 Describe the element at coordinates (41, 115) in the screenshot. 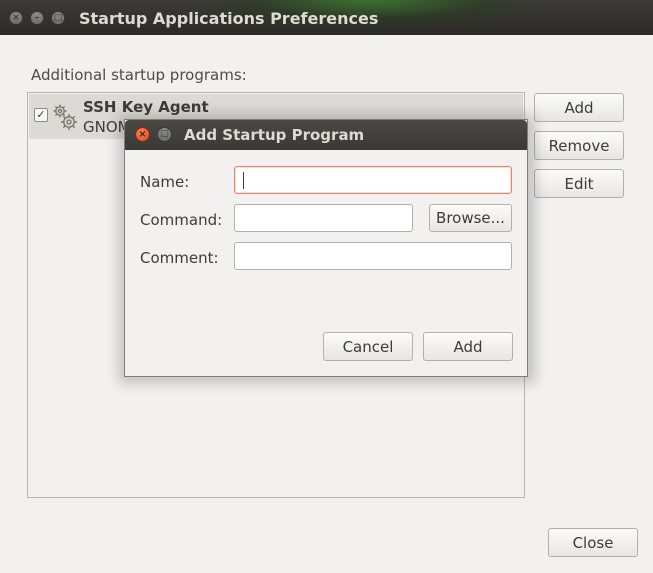

I see `enable-checkbox: ✓` at that location.